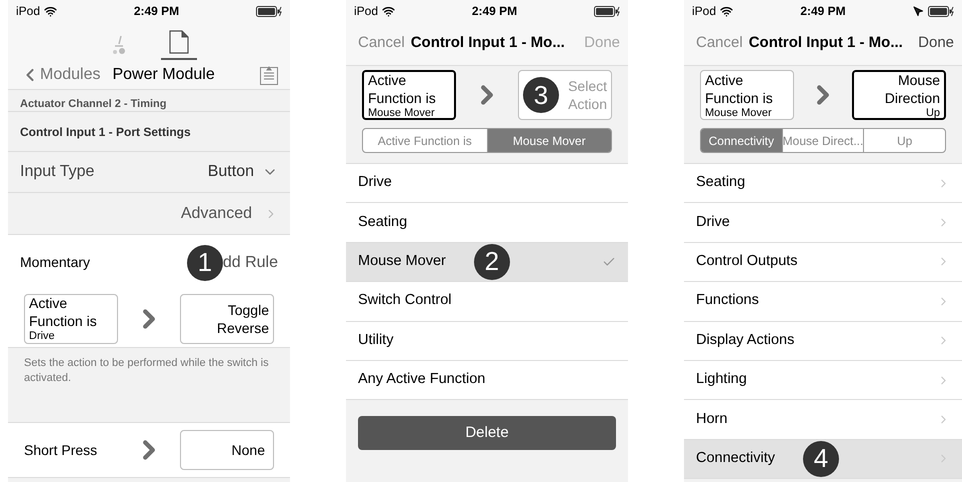  Describe the element at coordinates (119, 45) in the screenshot. I see `wheelchair-icon` at that location.